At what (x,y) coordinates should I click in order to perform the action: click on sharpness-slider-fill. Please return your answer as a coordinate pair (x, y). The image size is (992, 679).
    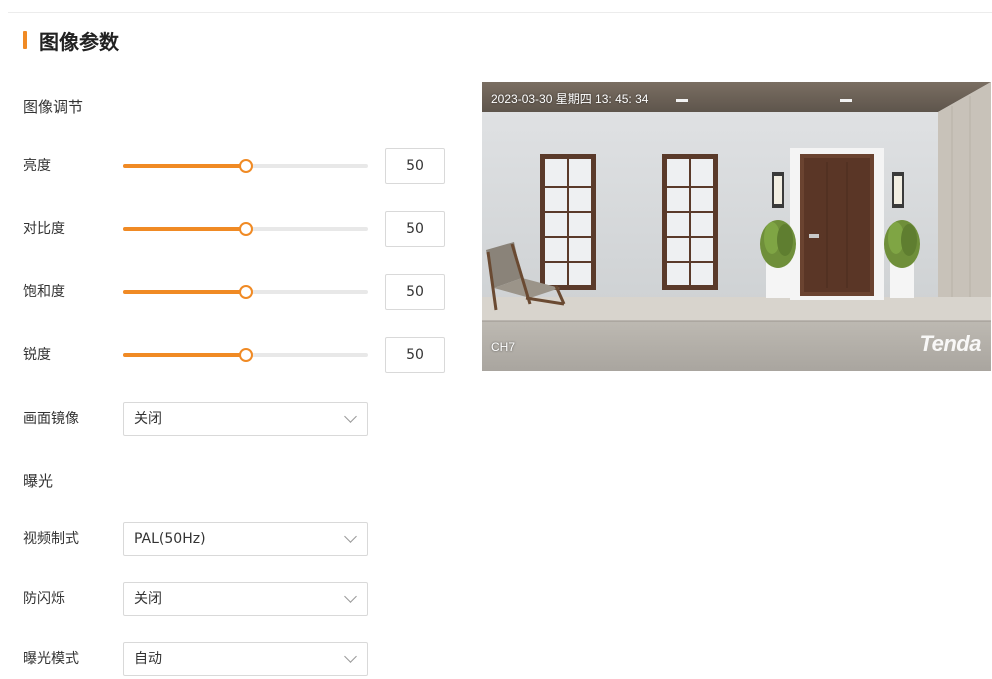
    Looking at the image, I should click on (184, 355).